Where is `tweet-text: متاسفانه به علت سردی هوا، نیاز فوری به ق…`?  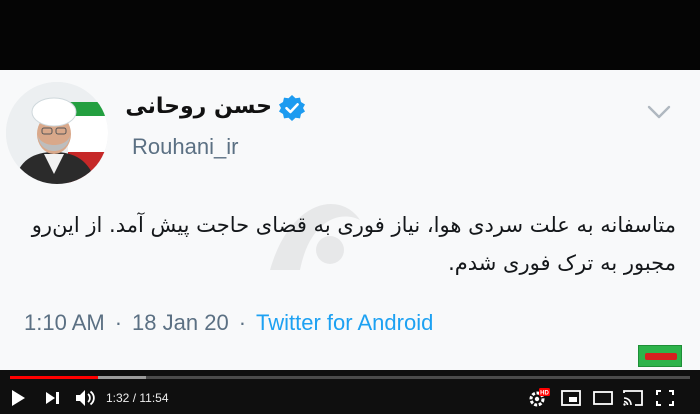 tweet-text: متاسفانه به علت سردی هوا، نیاز فوری به ق… is located at coordinates (353, 244).